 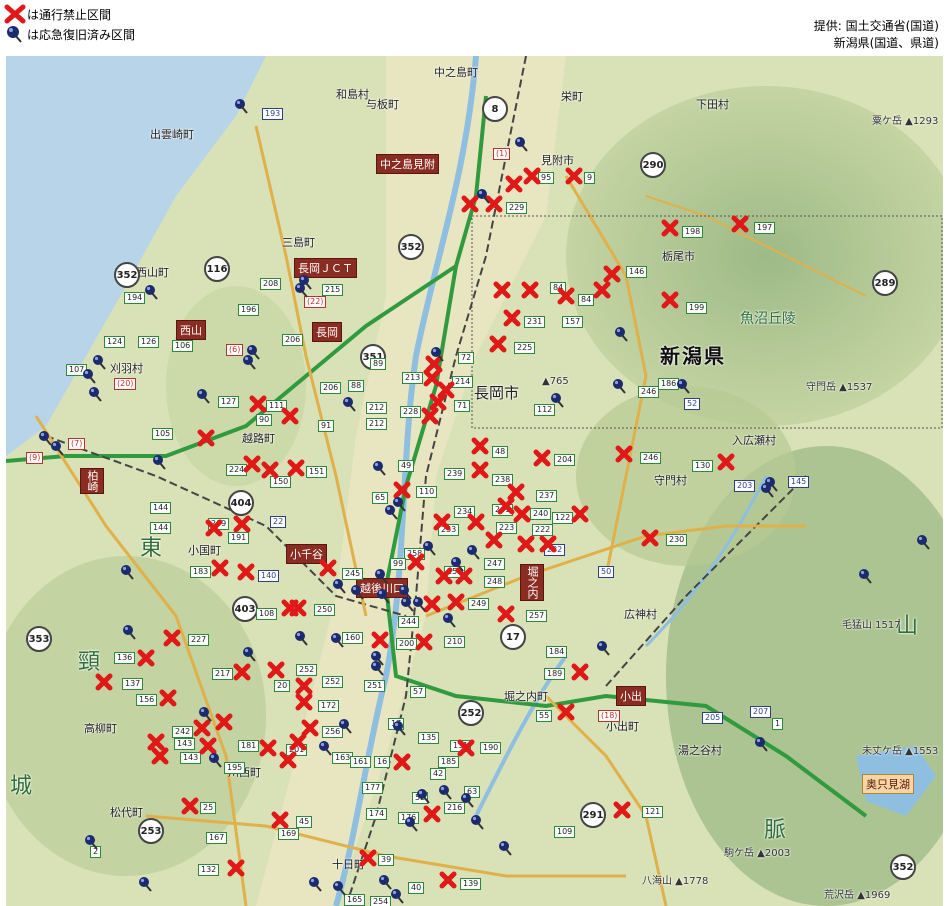 I want to click on segment-tag-r57: 57, so click(x=418, y=692).